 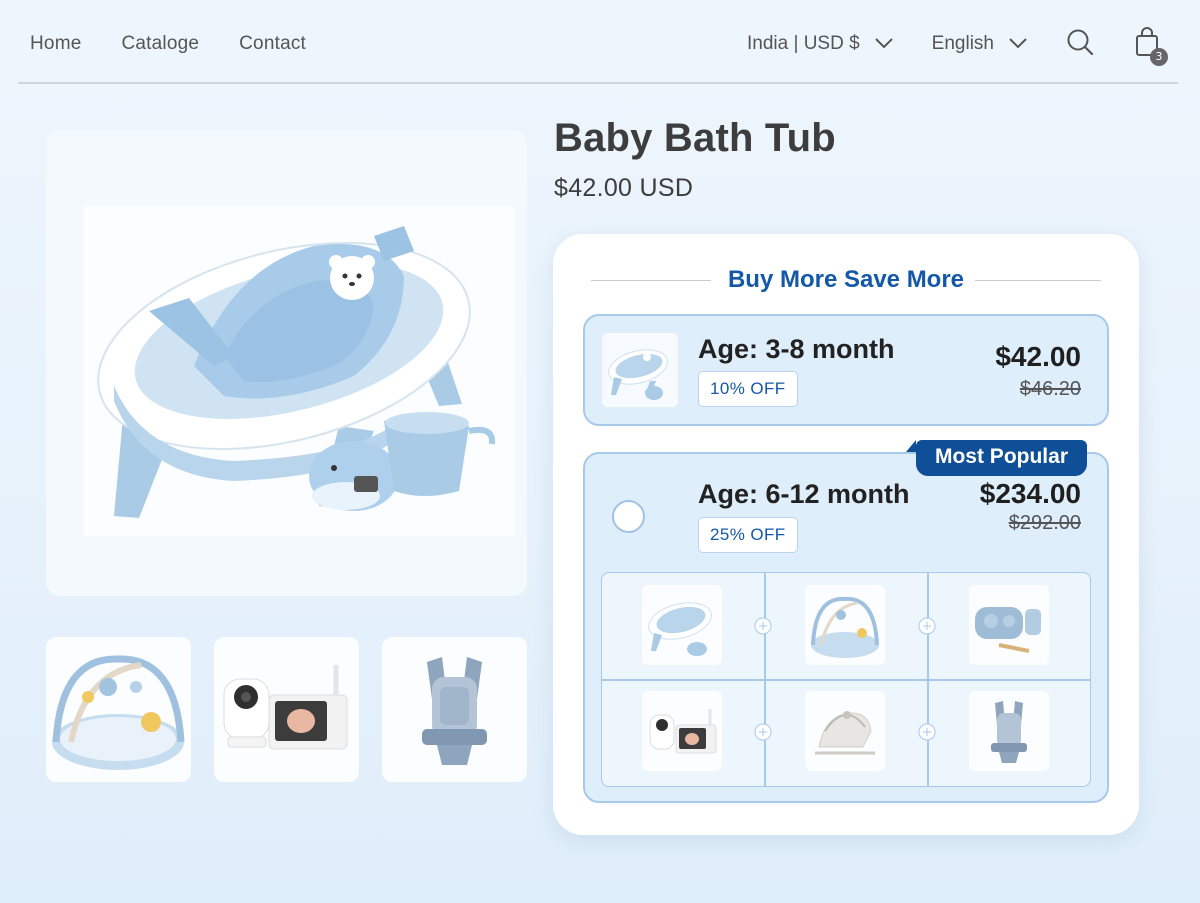 I want to click on option-thumbnail-bath-tub, so click(x=640, y=370).